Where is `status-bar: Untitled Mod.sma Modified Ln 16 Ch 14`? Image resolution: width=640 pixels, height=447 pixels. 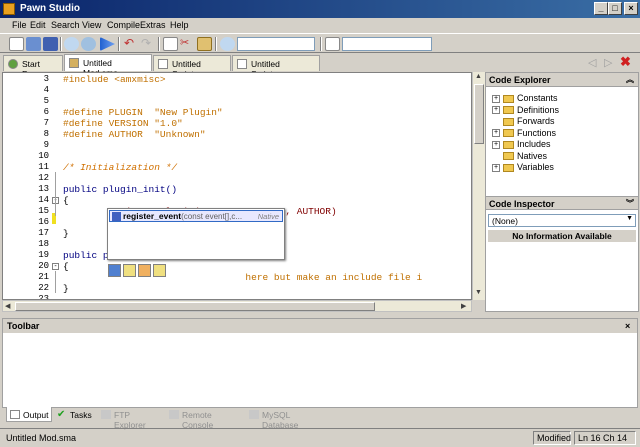 status-bar: Untitled Mod.sma Modified Ln 16 Ch 14 is located at coordinates (320, 437).